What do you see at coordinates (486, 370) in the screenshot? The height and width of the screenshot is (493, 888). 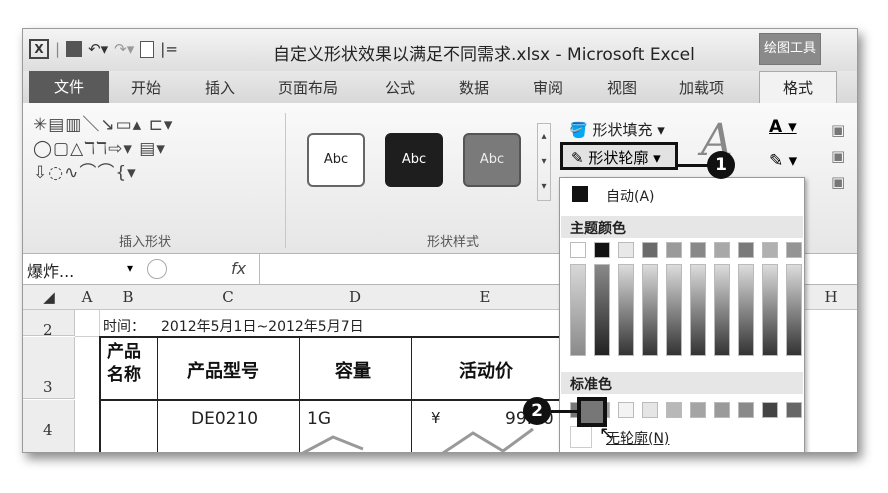 I see `cell-e3: 活动价` at bounding box center [486, 370].